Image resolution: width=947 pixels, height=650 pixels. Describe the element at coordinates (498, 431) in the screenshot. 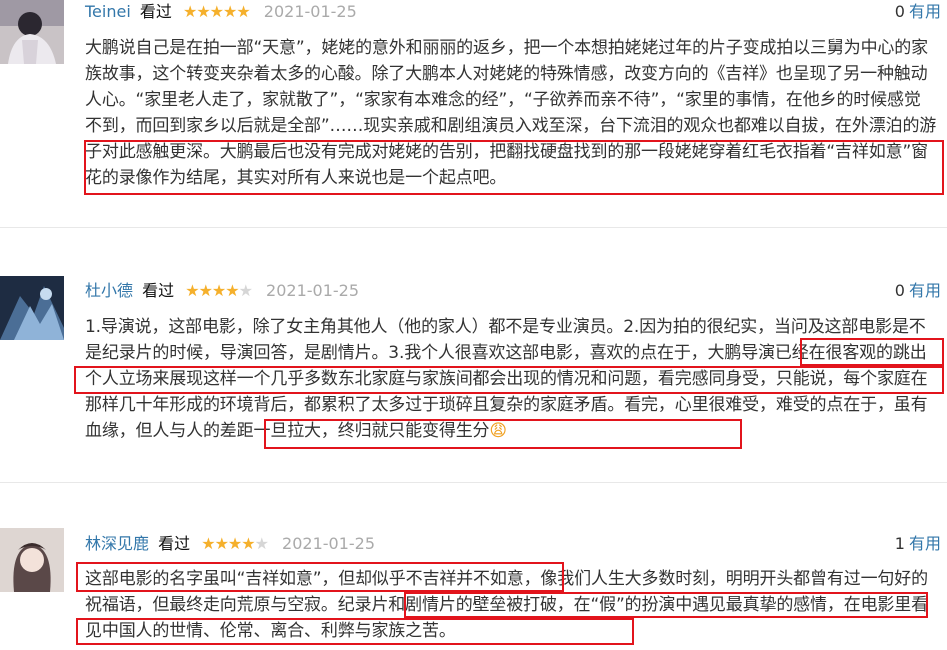

I see `tired-face-icon: 😩` at that location.